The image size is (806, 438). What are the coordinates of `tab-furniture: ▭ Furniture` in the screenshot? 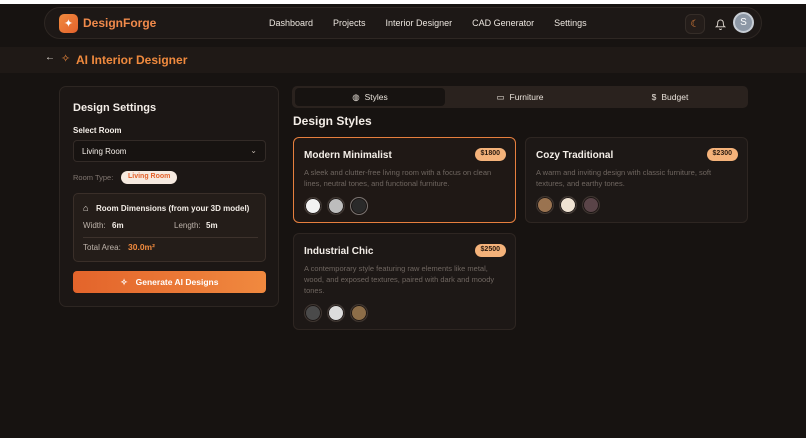 It's located at (520, 97).